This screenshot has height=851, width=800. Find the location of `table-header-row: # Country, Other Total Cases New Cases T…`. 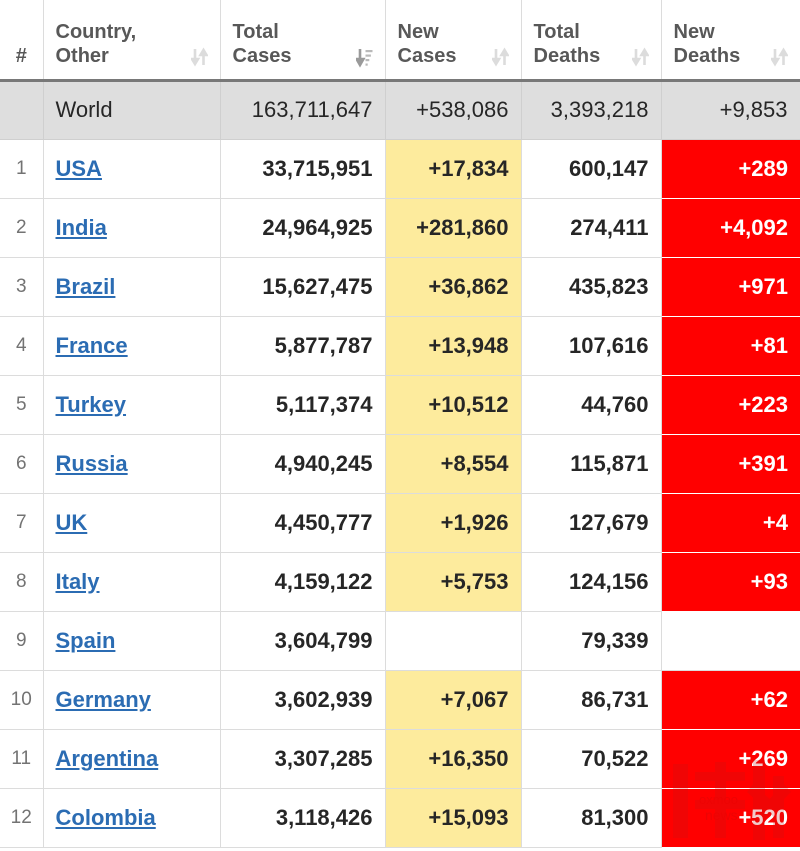

table-header-row: # Country, Other Total Cases New Cases T… is located at coordinates (400, 41).